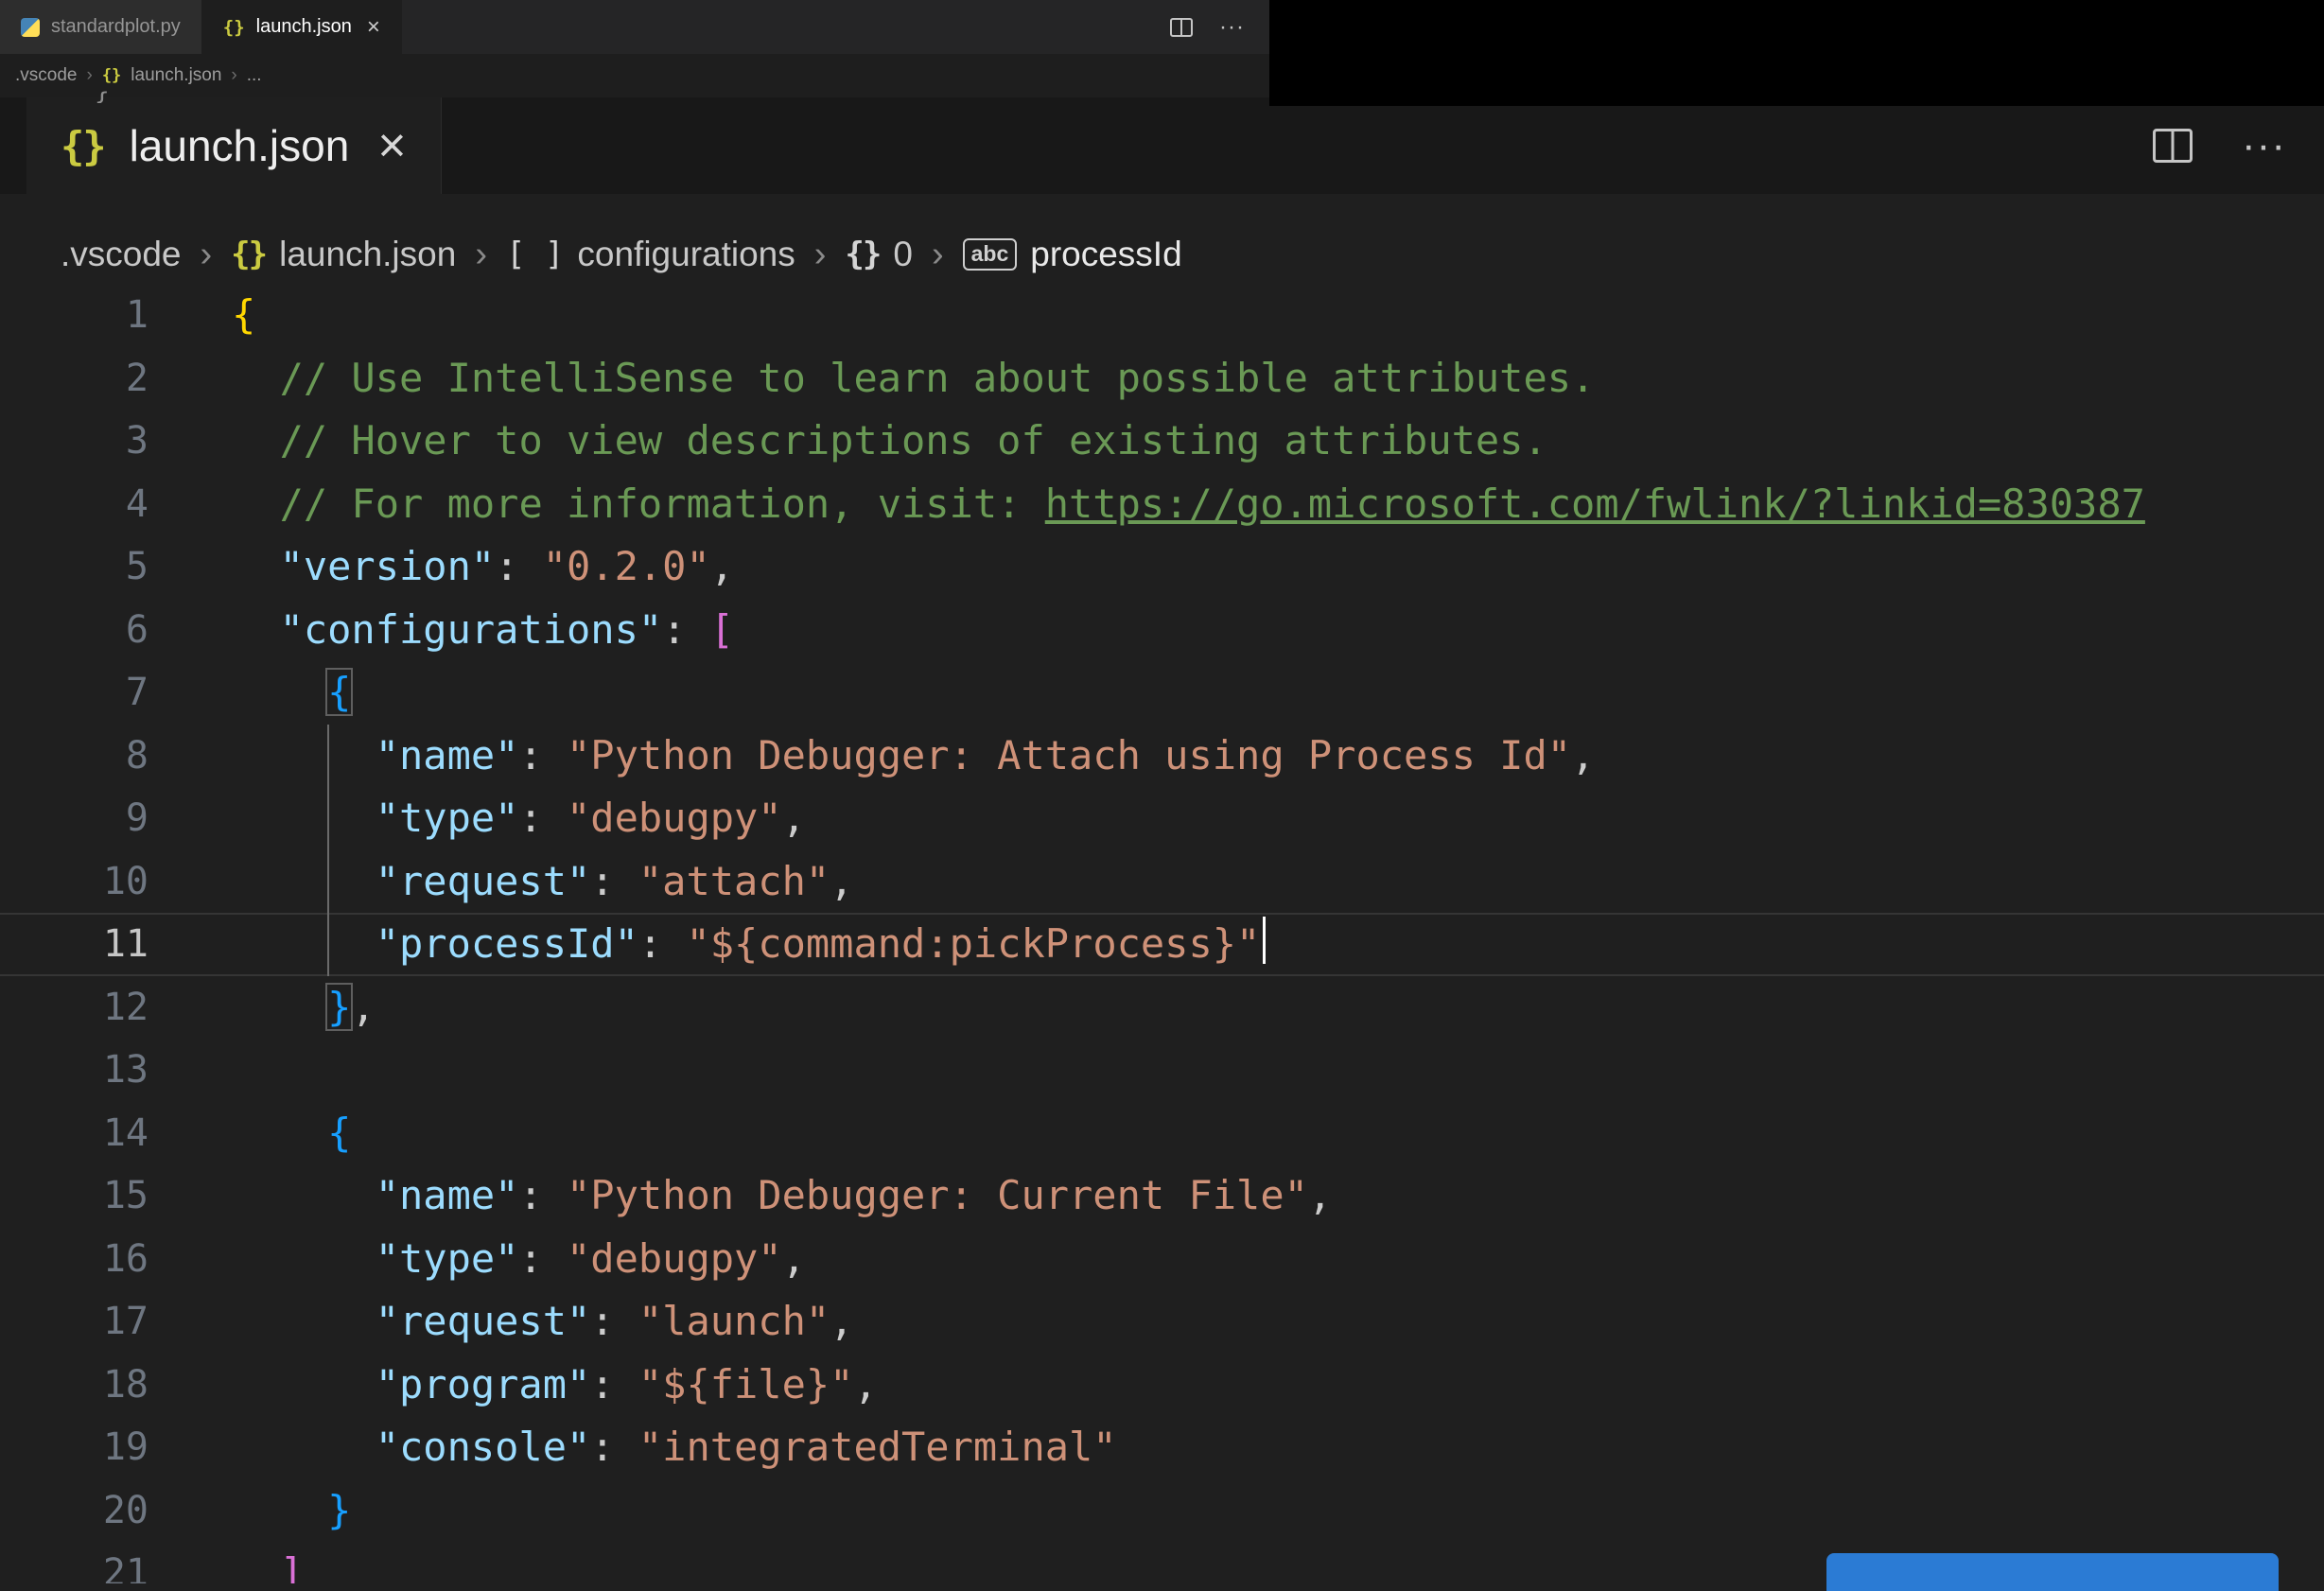  I want to click on code-line: 1{, so click(1162, 316).